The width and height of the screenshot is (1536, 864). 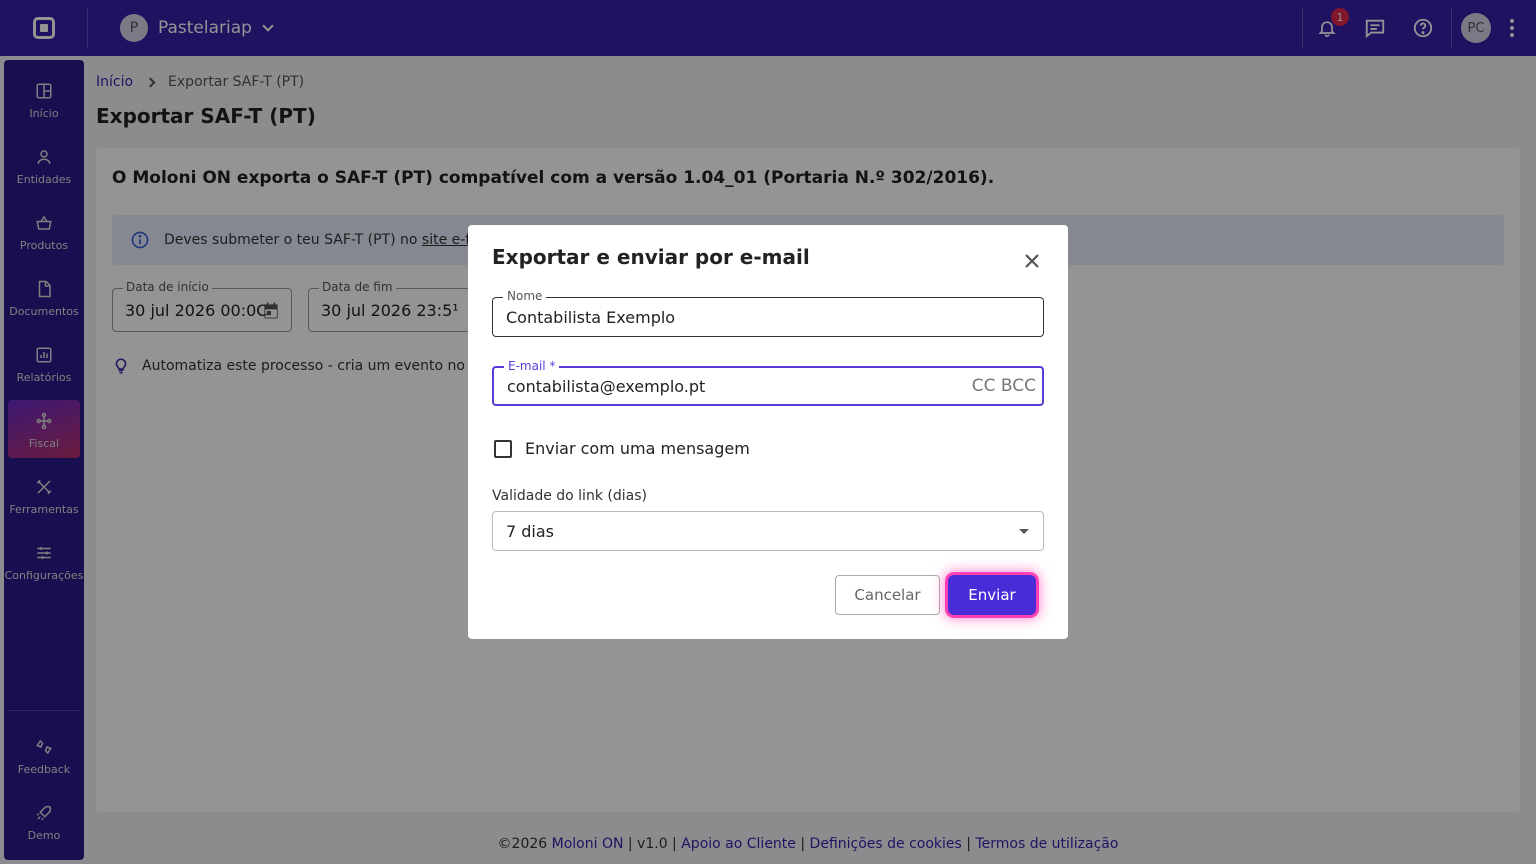 I want to click on cancel-button: Cancelar, so click(x=887, y=595).